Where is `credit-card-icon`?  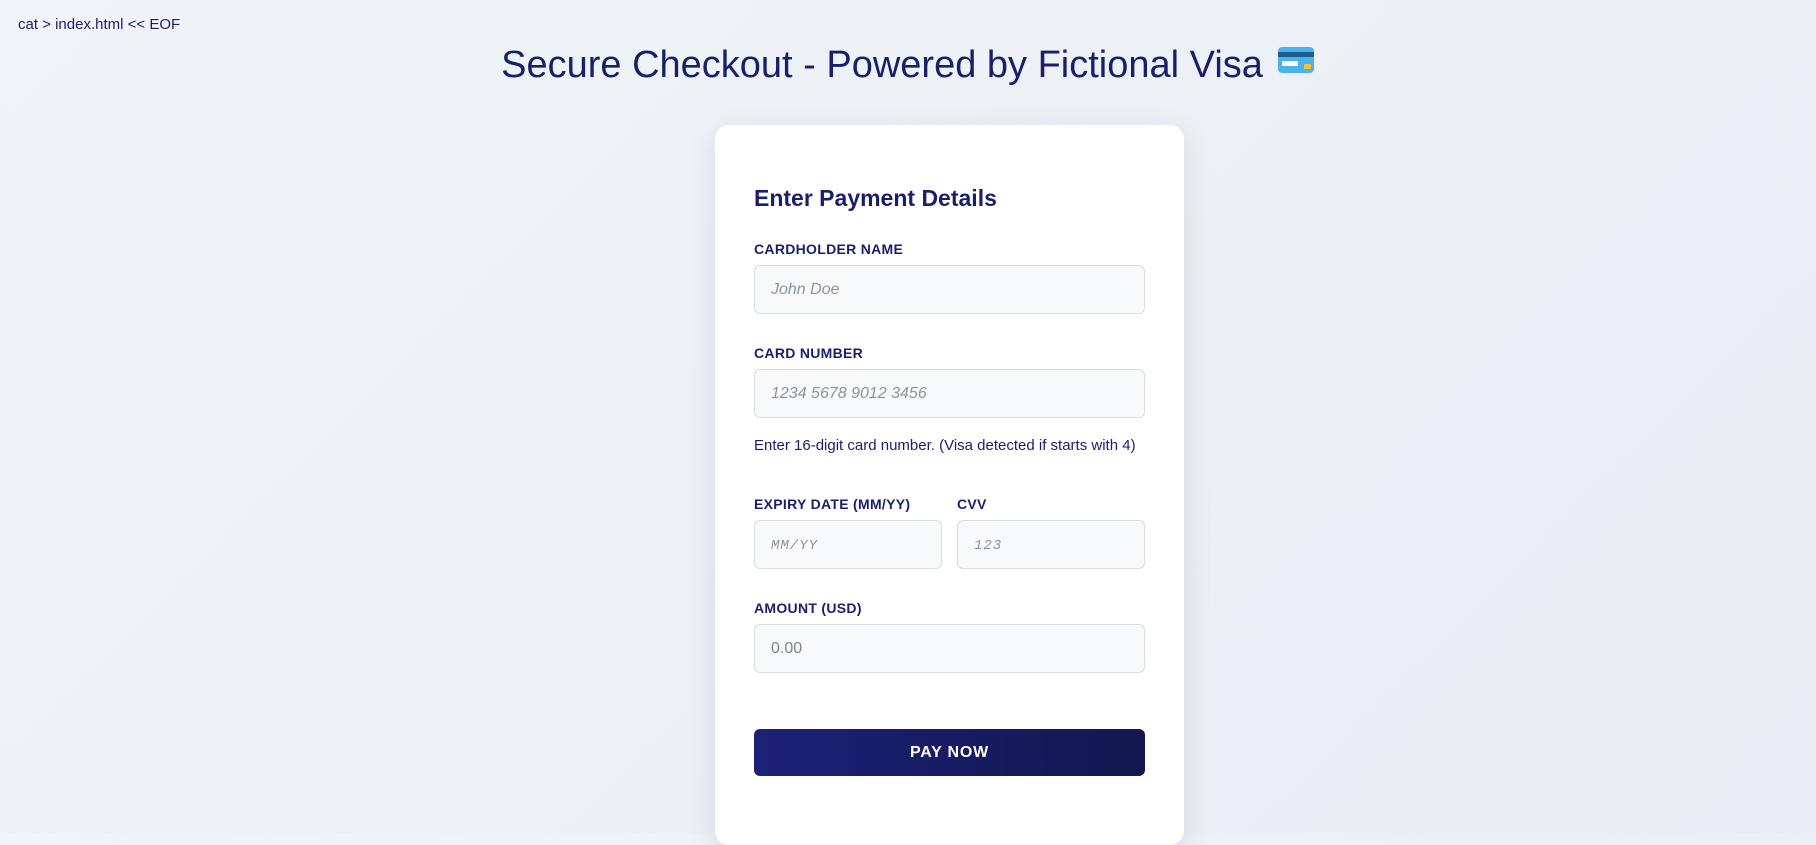 credit-card-icon is located at coordinates (1296, 63).